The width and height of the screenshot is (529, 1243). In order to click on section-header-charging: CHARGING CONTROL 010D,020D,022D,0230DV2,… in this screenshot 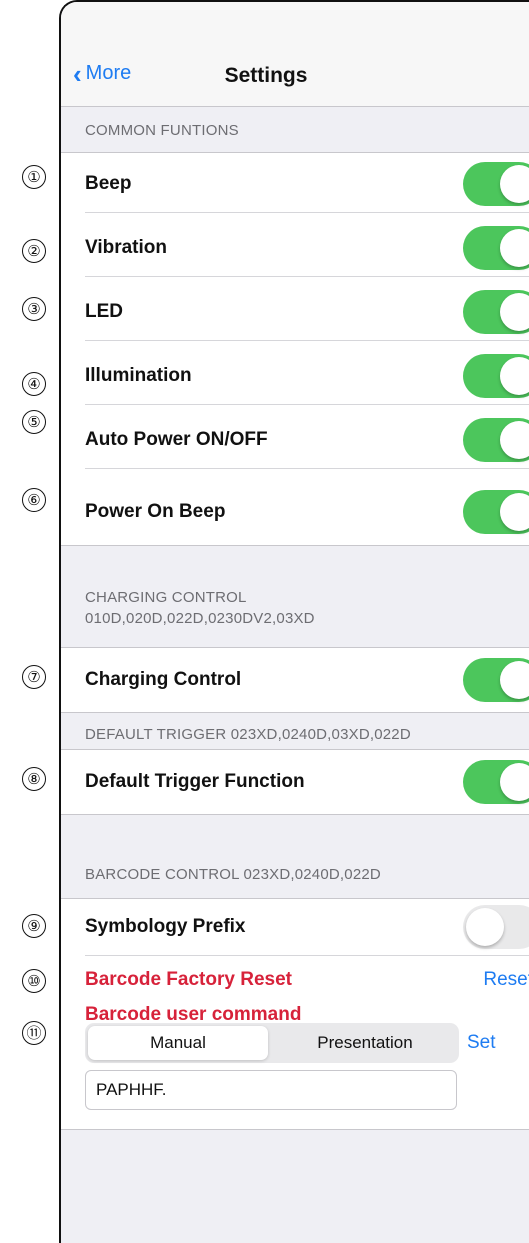, I will do `click(200, 608)`.